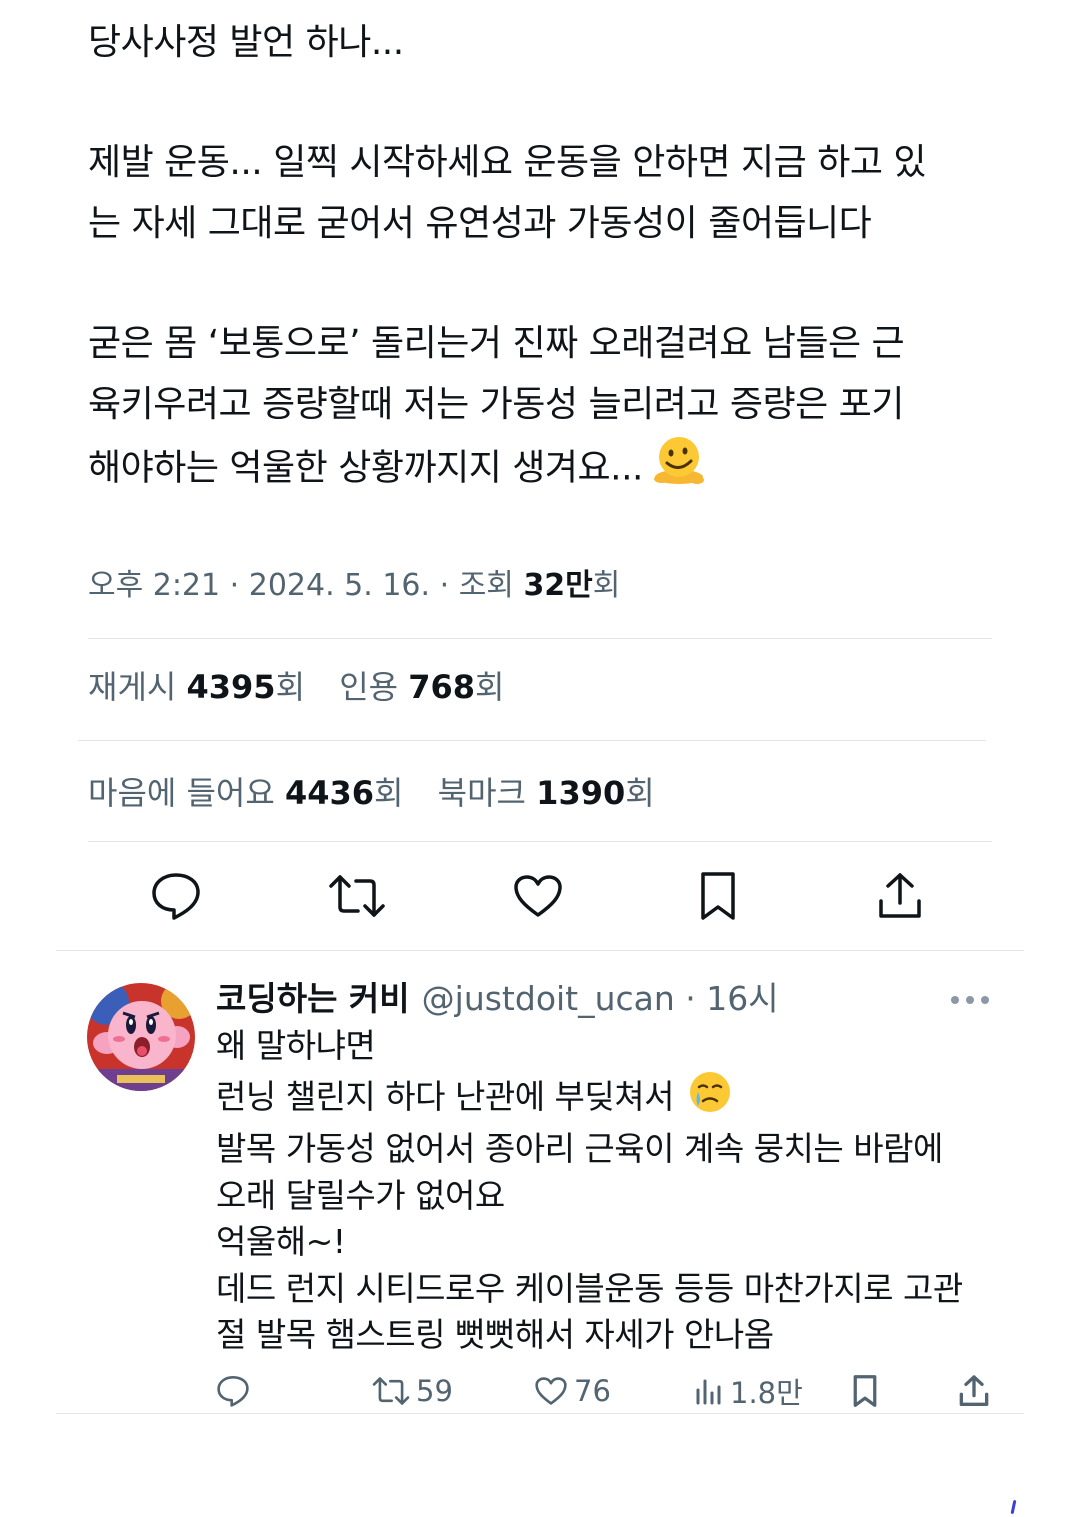  I want to click on like-bookmark-stats: 마음에 들어요 4436회 북마크 1390회, so click(383, 793).